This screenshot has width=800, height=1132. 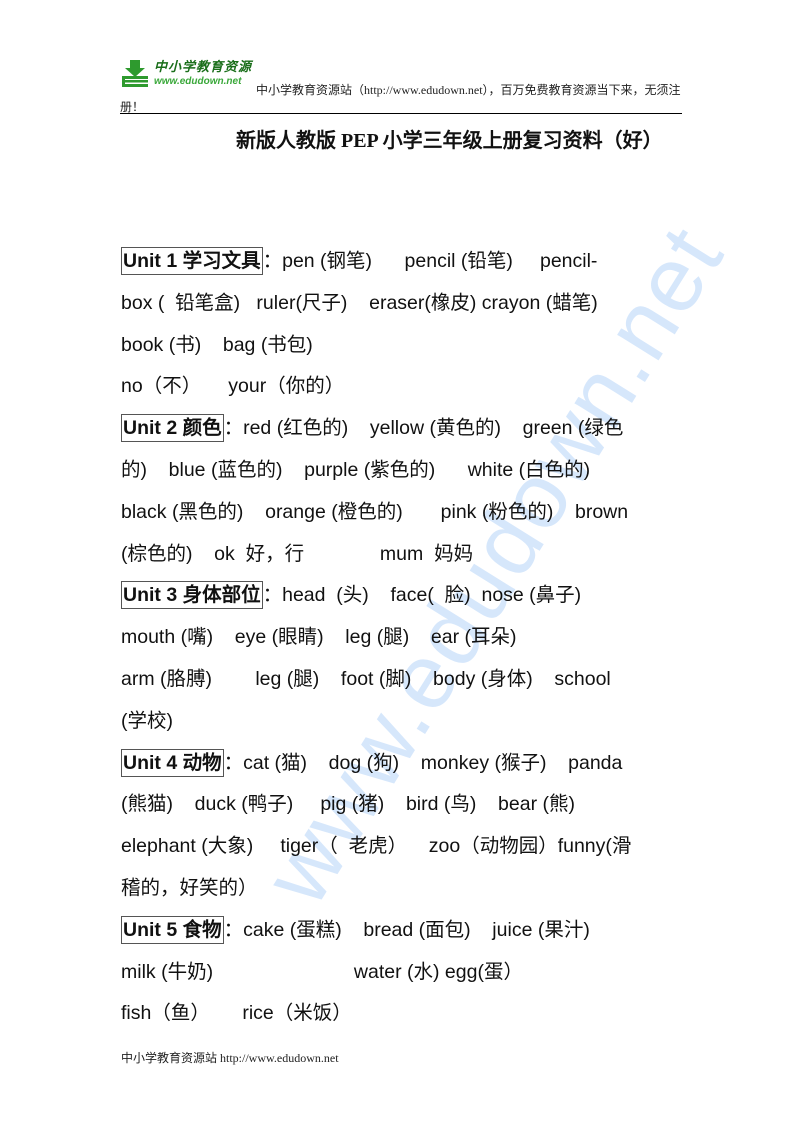 I want to click on logo-text: 中小学教育资源, so click(x=203, y=67).